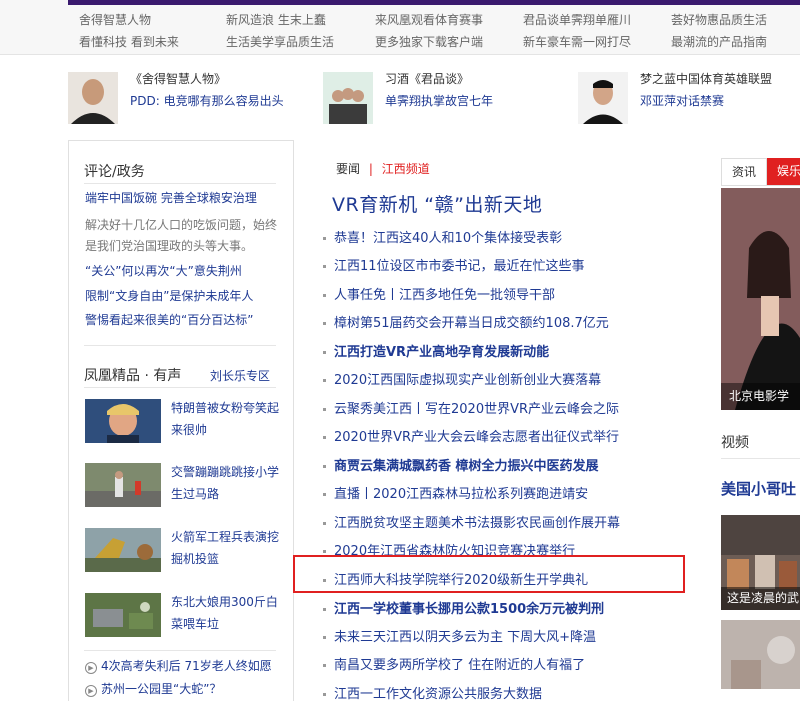  What do you see at coordinates (439, 100) in the screenshot?
I see `person-subtitle: 单霁翔执掌故宫七年` at bounding box center [439, 100].